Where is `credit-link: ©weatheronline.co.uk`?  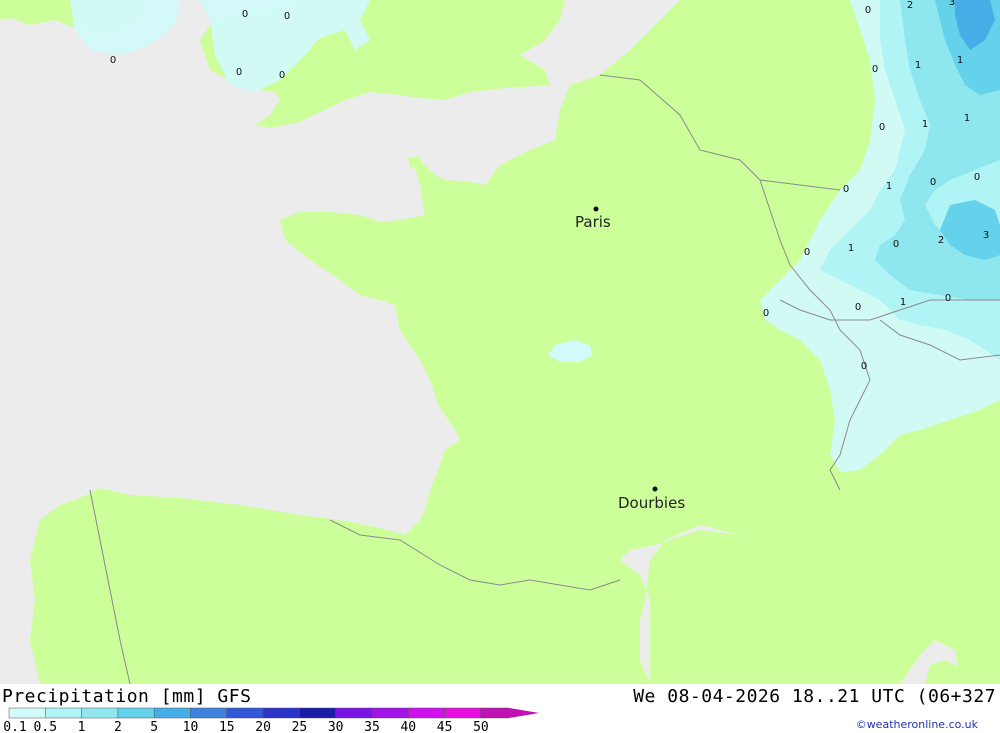 credit-link: ©weatheronline.co.uk is located at coordinates (917, 724).